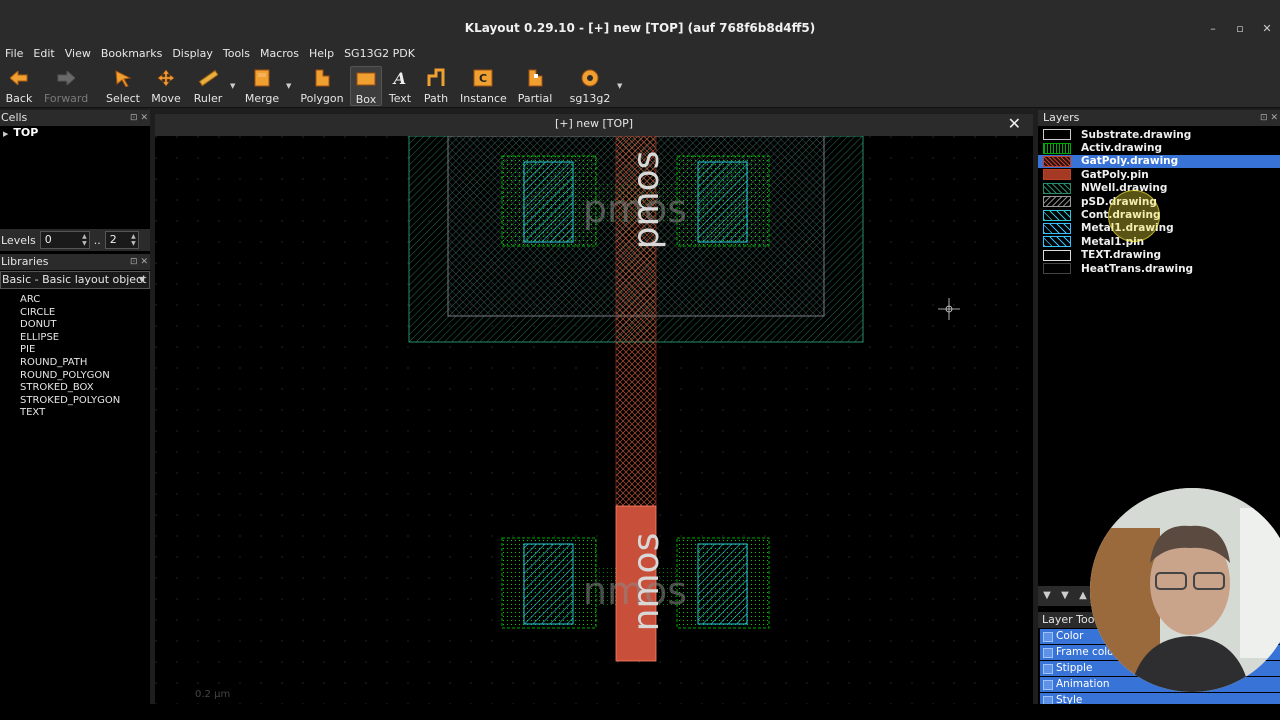  Describe the element at coordinates (646, 200) in the screenshot. I see `pmos-label-vertical: pmos` at that location.